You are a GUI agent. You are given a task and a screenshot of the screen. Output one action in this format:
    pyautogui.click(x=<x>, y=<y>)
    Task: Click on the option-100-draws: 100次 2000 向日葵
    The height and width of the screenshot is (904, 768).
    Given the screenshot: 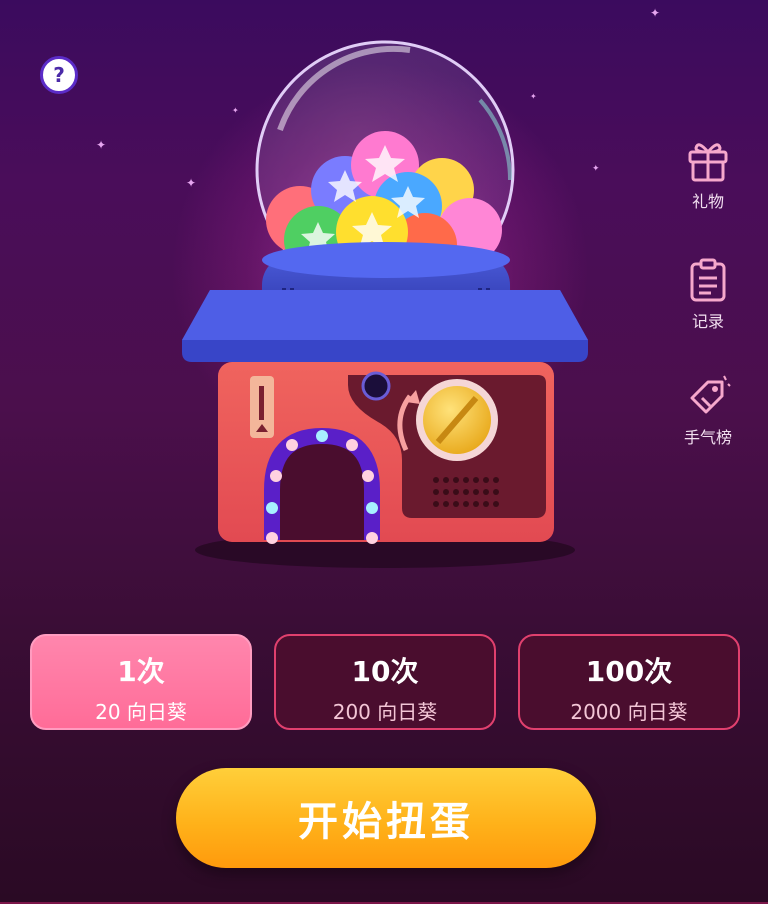 What is the action you would take?
    pyautogui.click(x=629, y=682)
    